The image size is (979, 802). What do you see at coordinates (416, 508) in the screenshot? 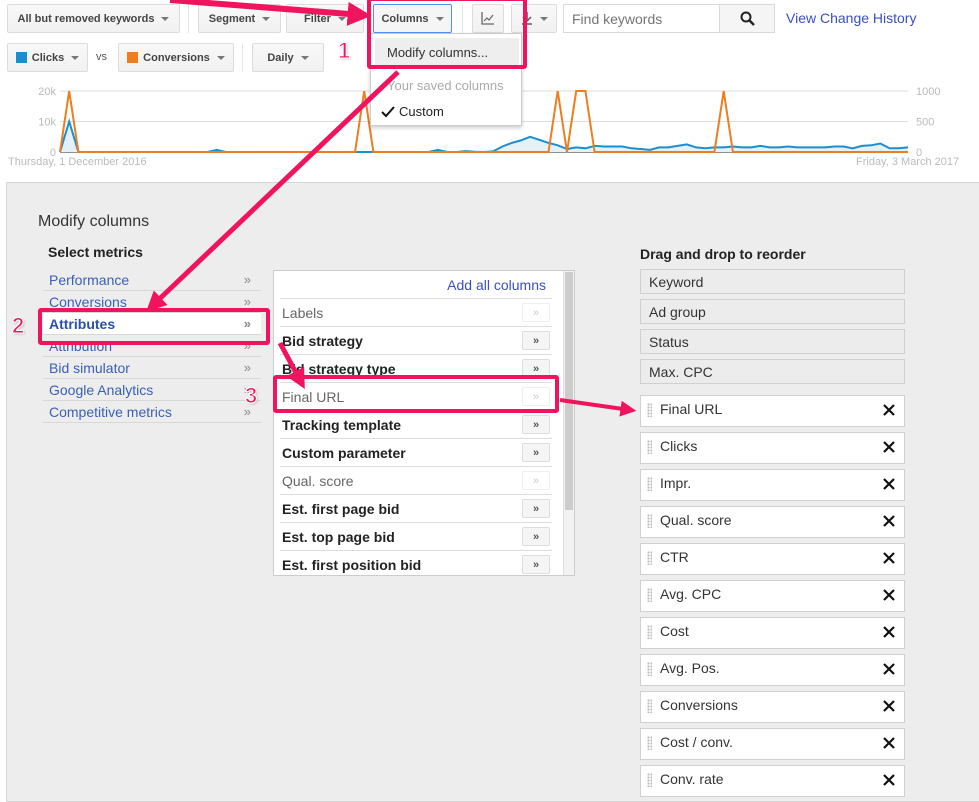
I see `attribute-row: Est. first page bid »` at bounding box center [416, 508].